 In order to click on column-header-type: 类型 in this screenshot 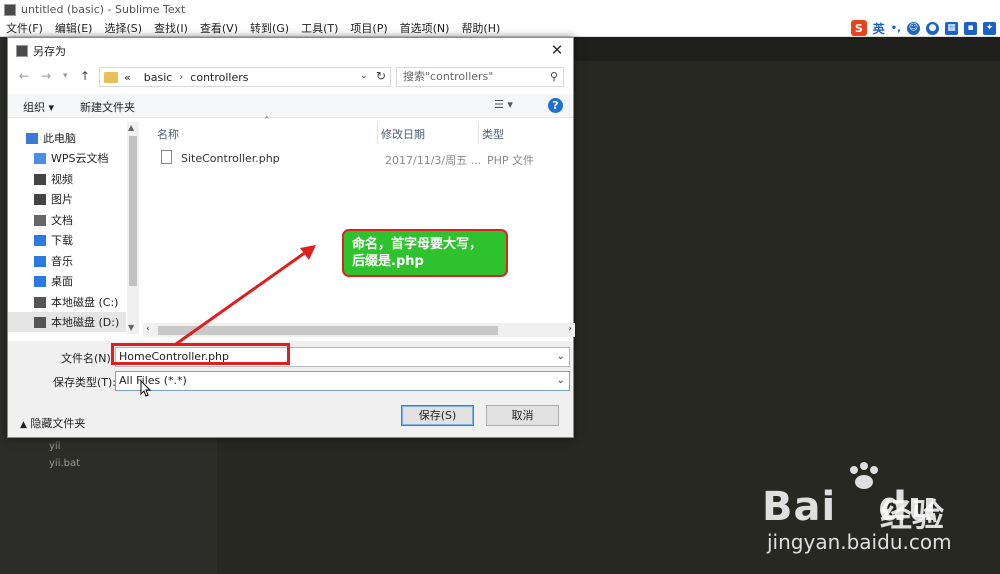, I will do `click(493, 134)`.